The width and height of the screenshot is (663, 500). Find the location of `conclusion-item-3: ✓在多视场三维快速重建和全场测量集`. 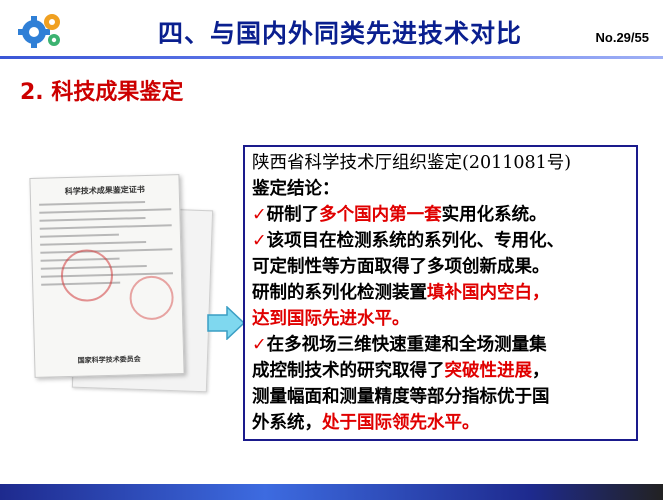

conclusion-item-3: ✓在多视场三维快速重建和全场测量集 is located at coordinates (399, 345).